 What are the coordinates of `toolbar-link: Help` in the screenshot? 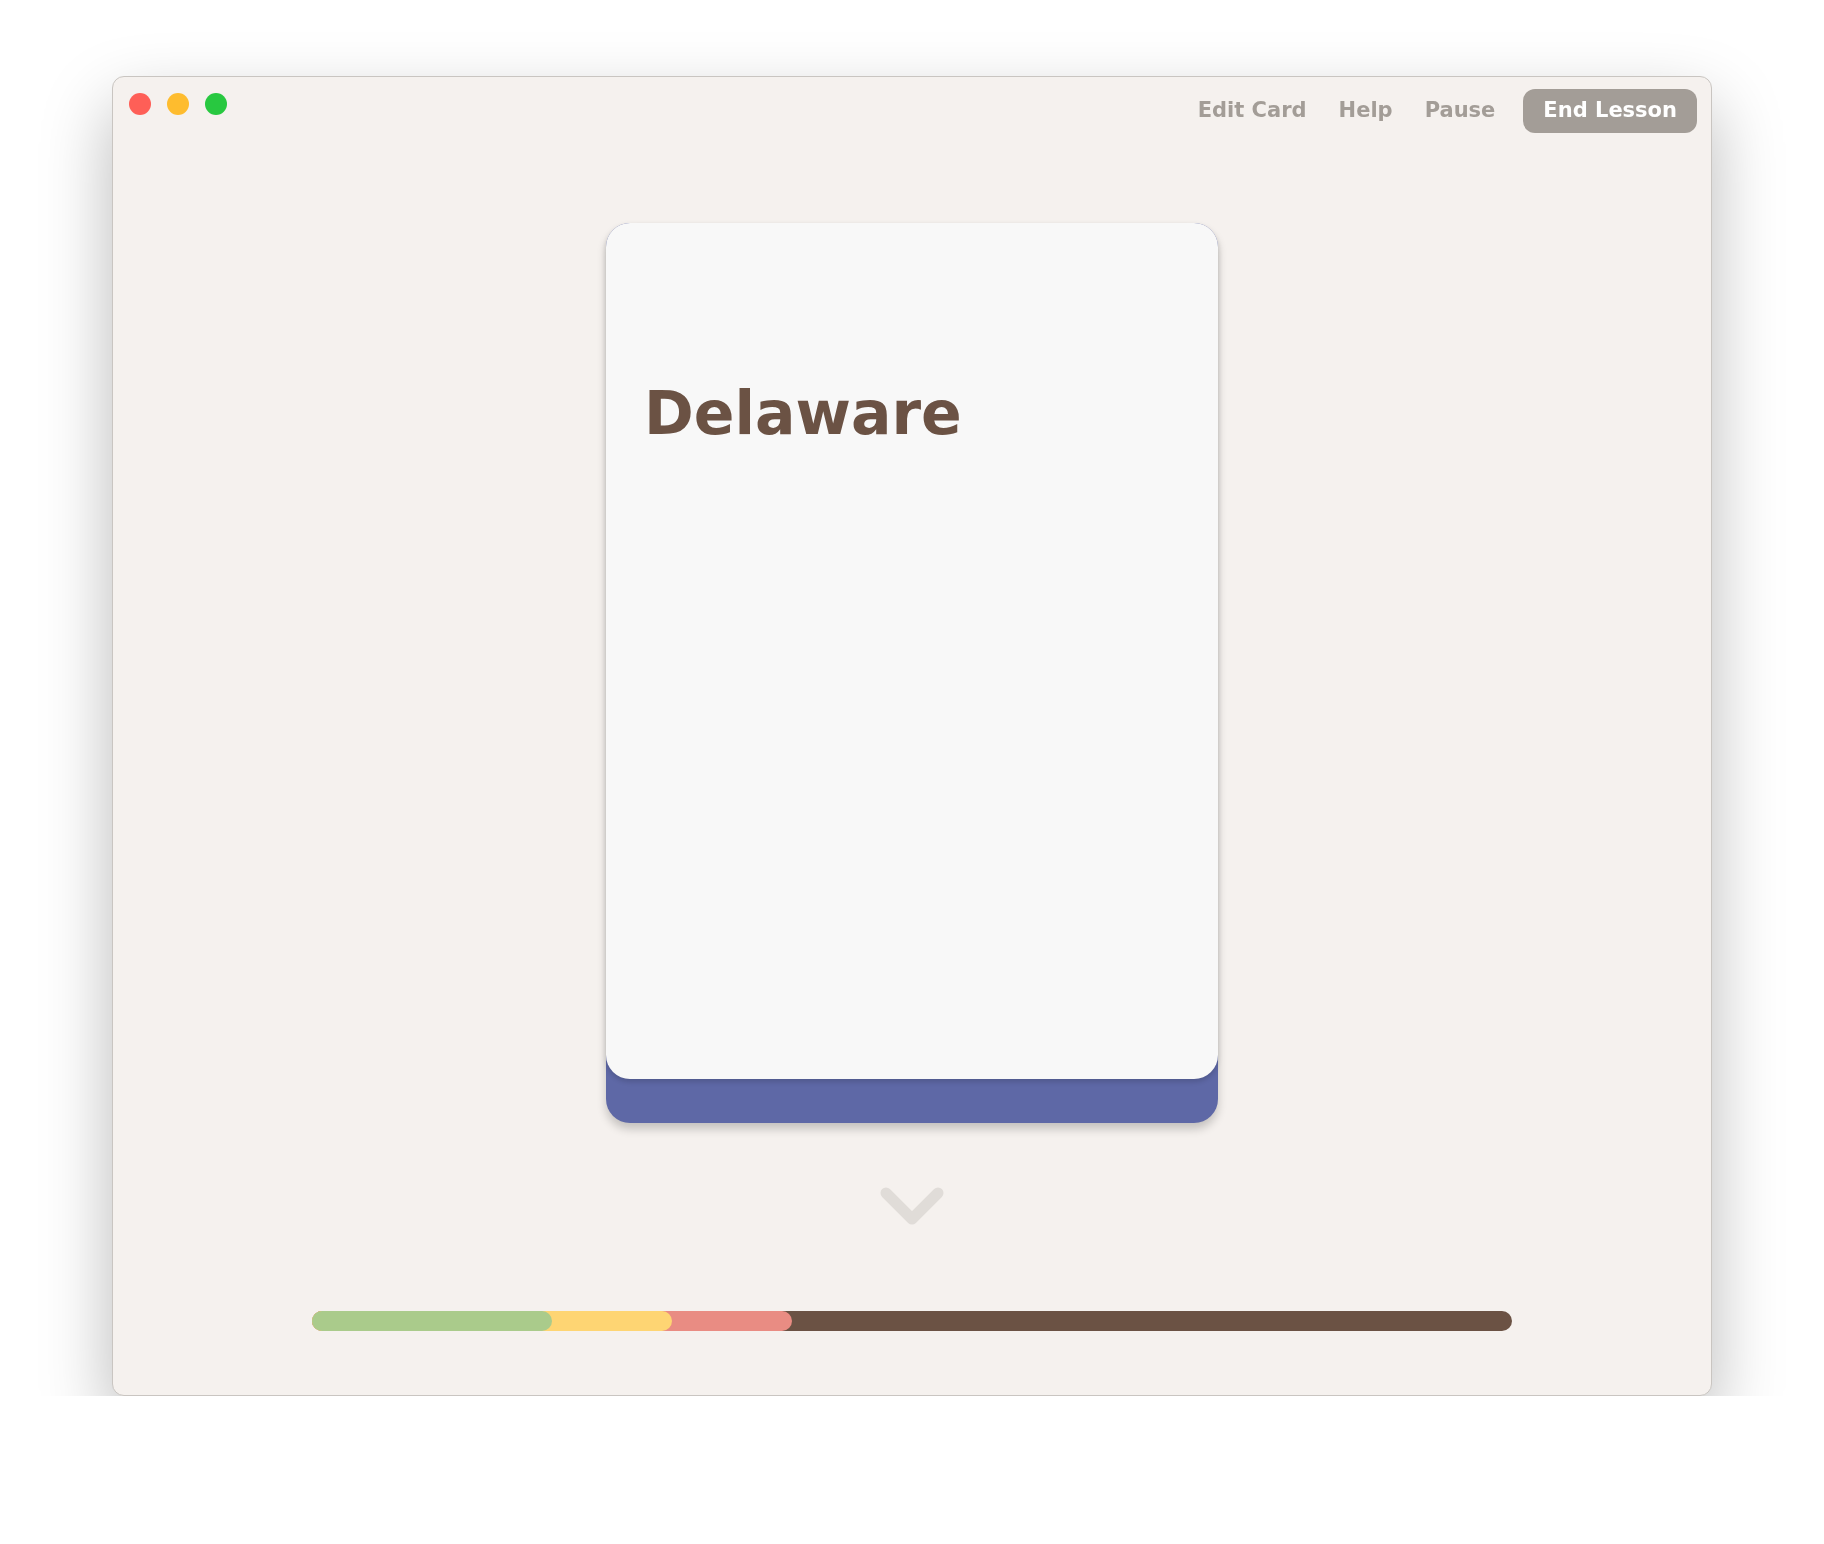 It's located at (1365, 111).